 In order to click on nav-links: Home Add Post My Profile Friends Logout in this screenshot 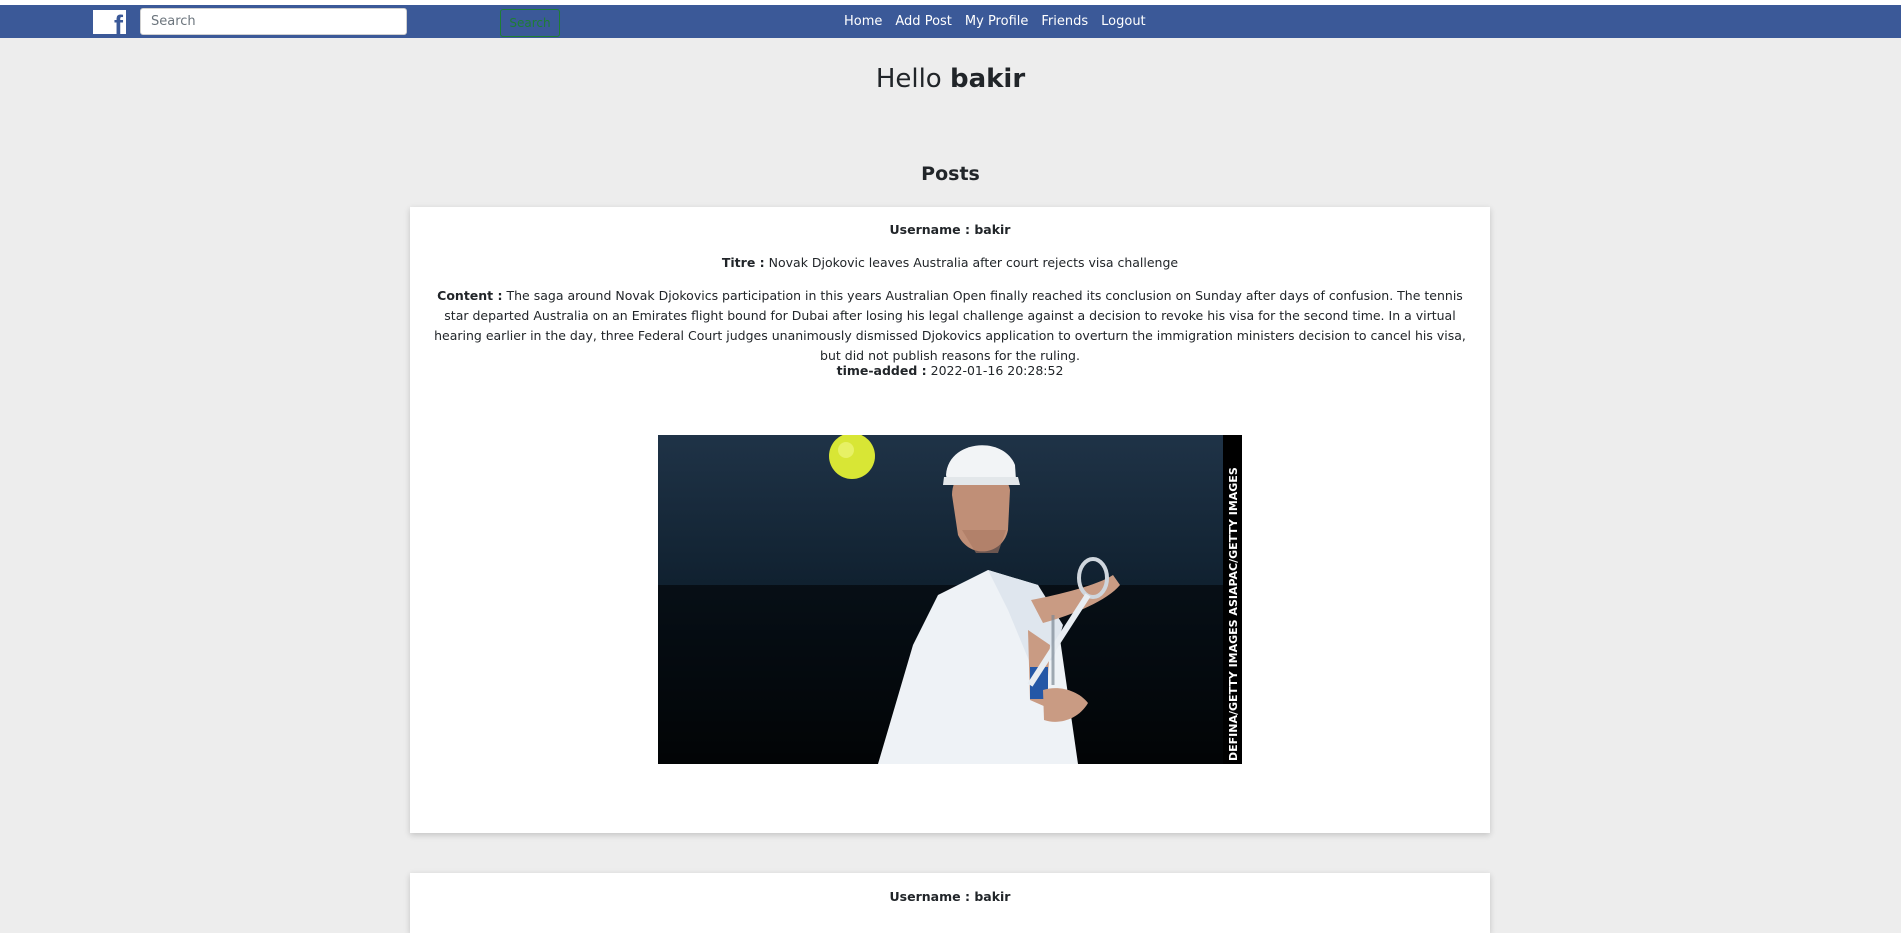, I will do `click(995, 21)`.